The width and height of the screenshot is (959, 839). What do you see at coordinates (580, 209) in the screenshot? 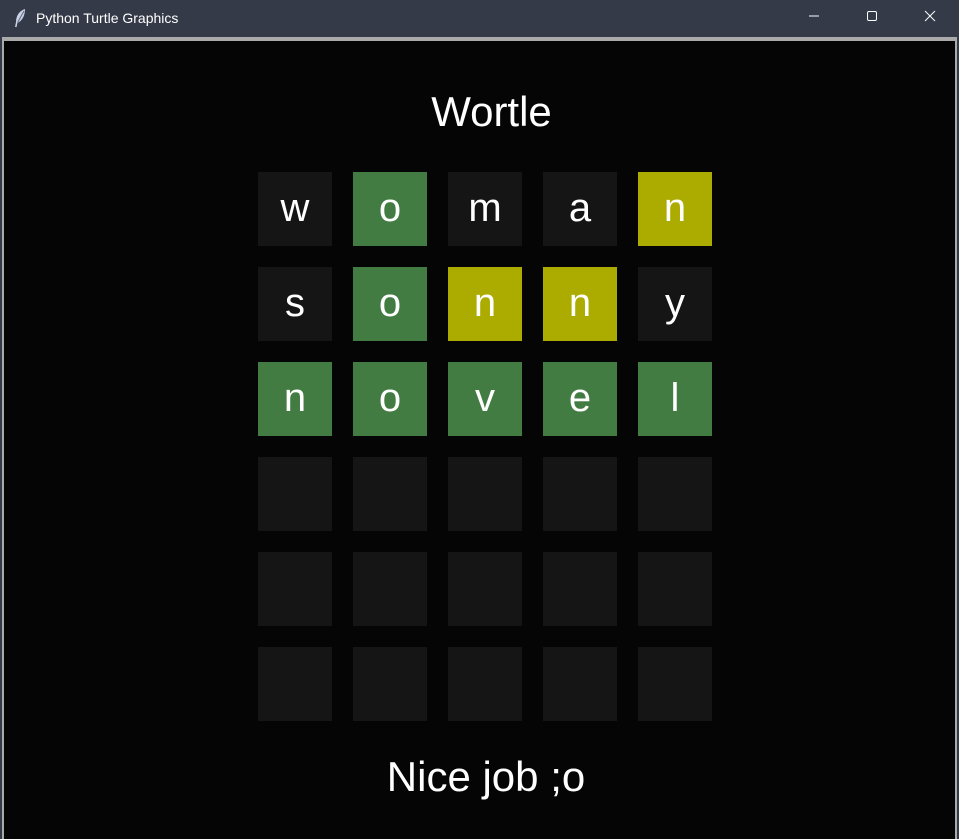
I see `letter-tile: a` at bounding box center [580, 209].